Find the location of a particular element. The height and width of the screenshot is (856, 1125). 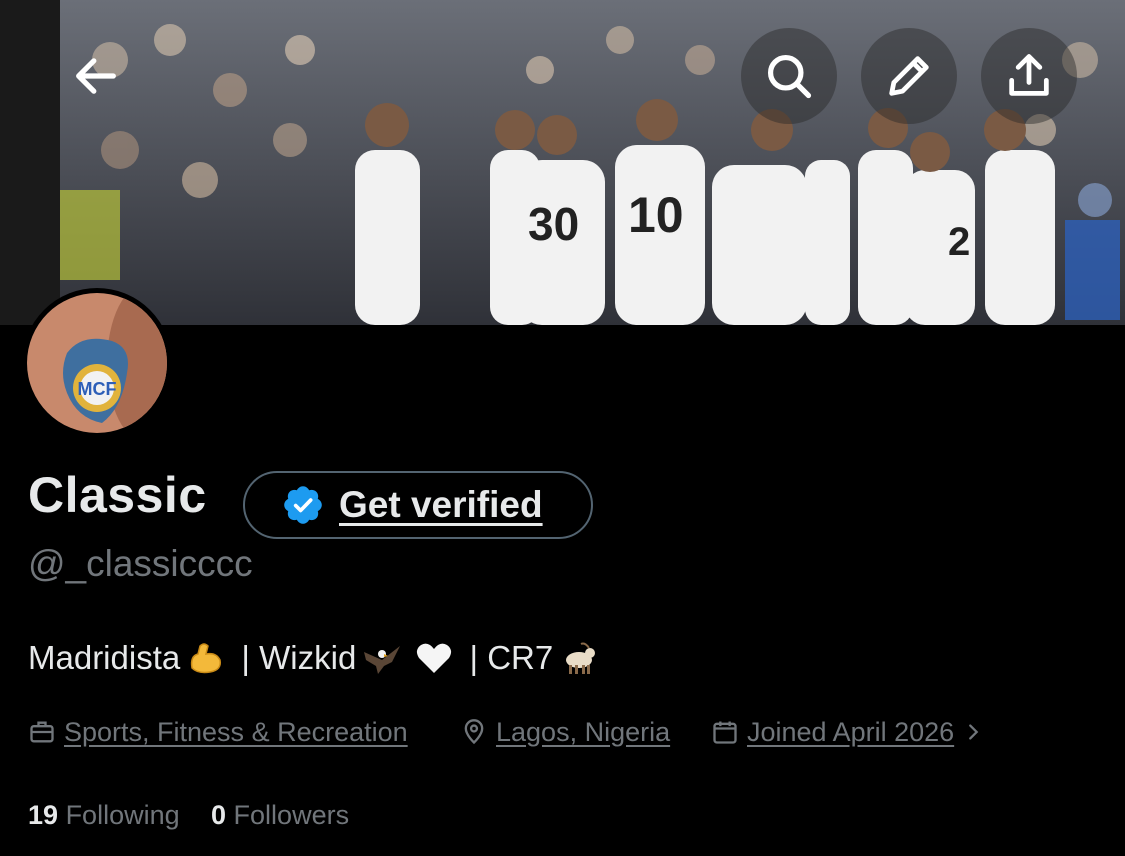

search-icon is located at coordinates (789, 76).